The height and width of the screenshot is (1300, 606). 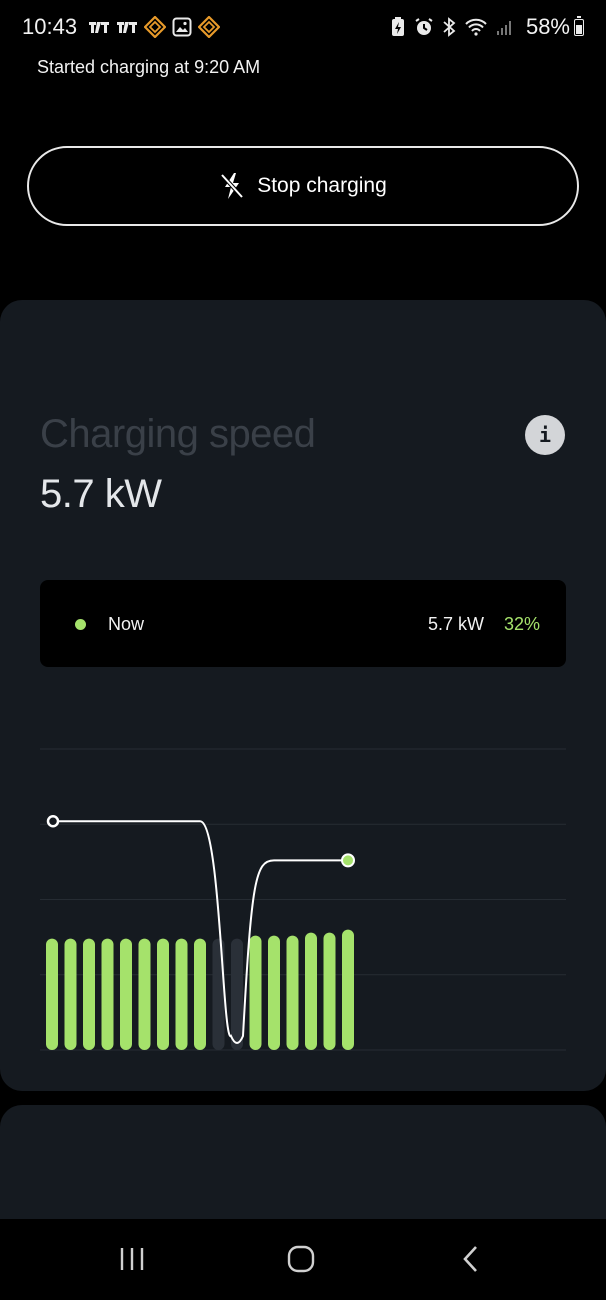 What do you see at coordinates (126, 624) in the screenshot?
I see `legend-label: Now` at bounding box center [126, 624].